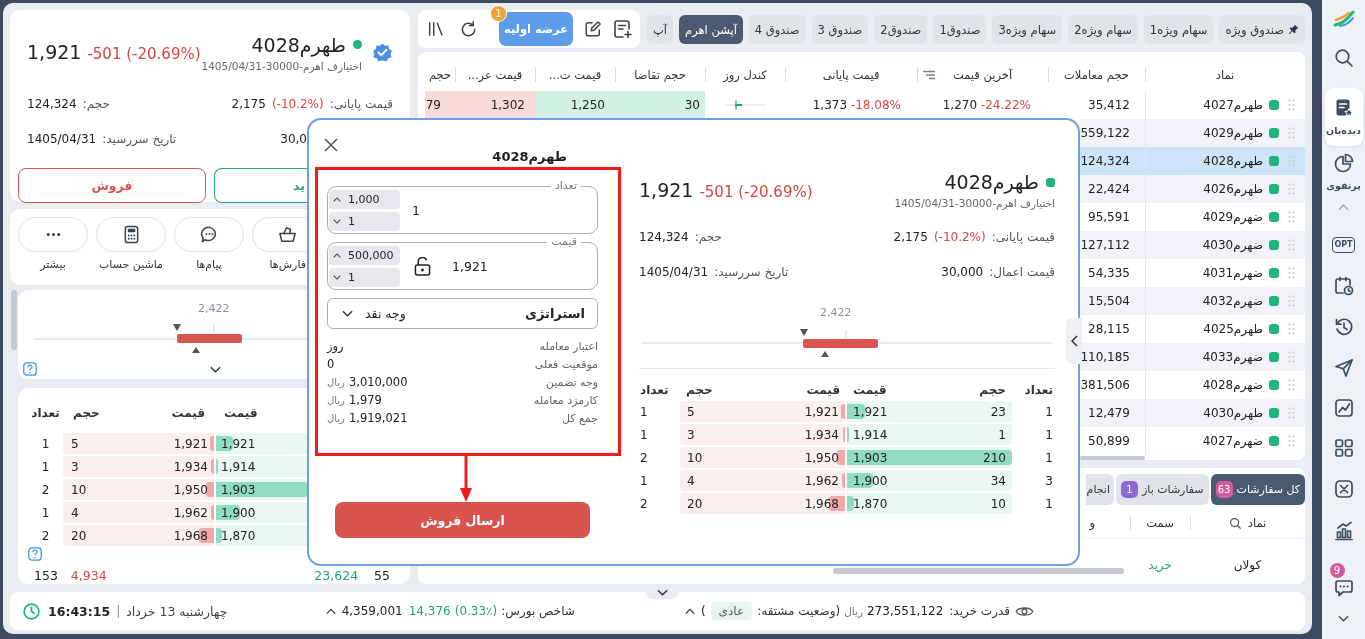 This screenshot has width=1365, height=639. Describe the element at coordinates (364, 255) in the screenshot. I see `step-up-button: 500,000` at that location.